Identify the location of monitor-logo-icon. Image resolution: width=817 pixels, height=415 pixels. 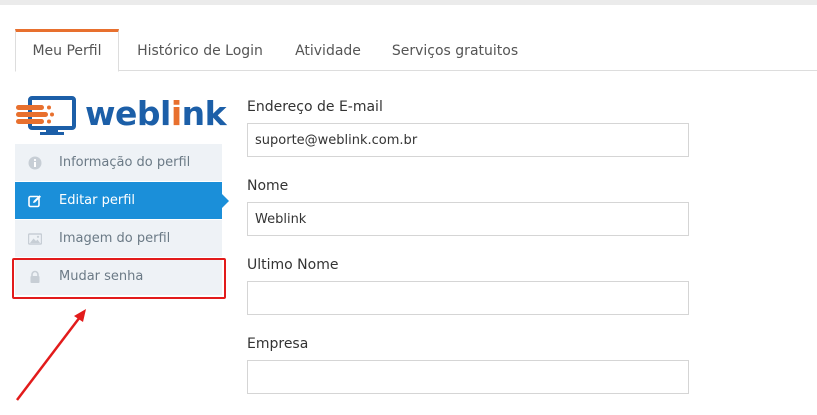
(46, 115).